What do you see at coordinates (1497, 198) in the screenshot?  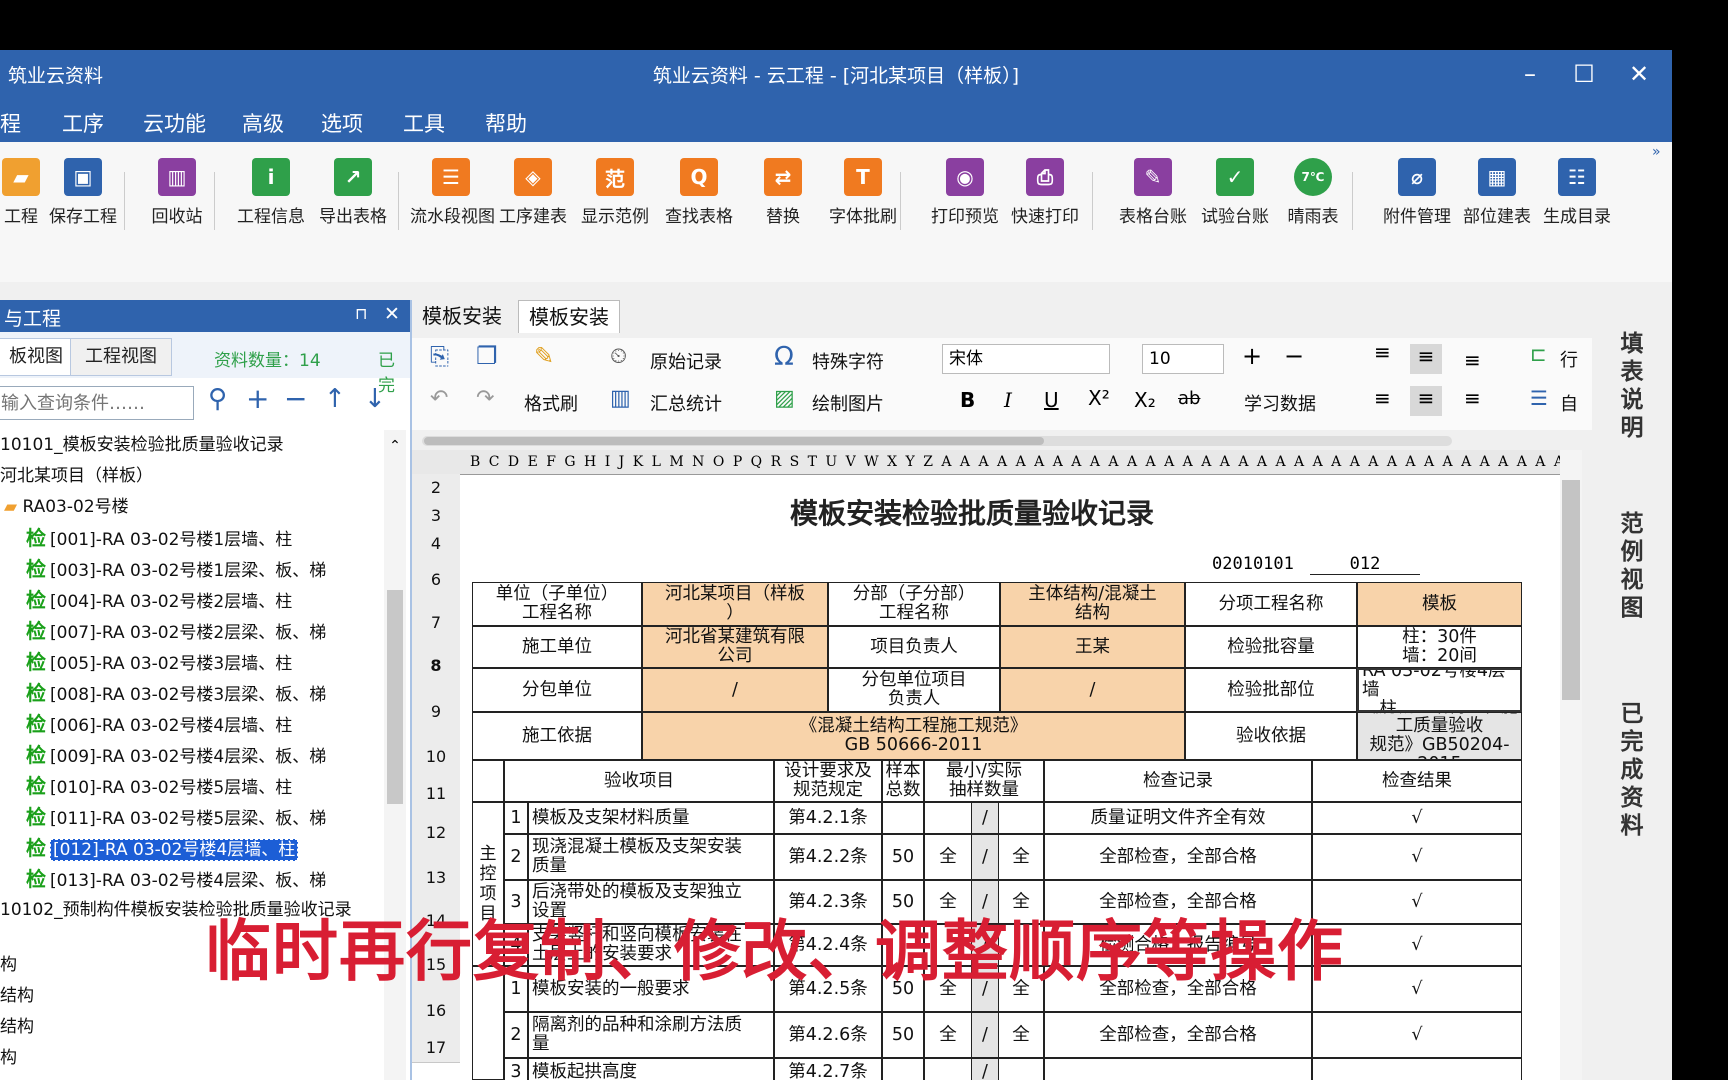 I see `toolbar-grid-button: ▦ 部位建表` at bounding box center [1497, 198].